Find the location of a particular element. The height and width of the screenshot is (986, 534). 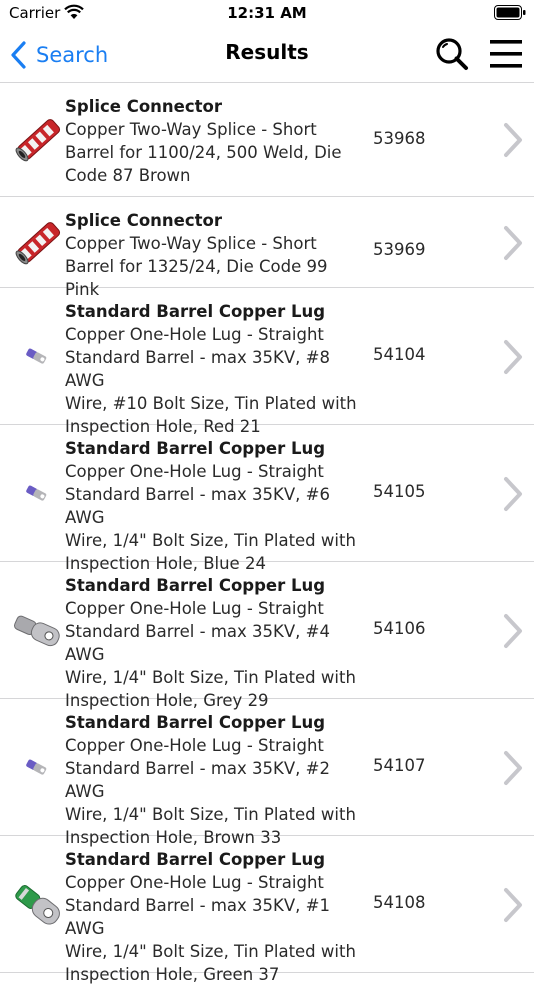

result-part-number: 54106 is located at coordinates (399, 628).